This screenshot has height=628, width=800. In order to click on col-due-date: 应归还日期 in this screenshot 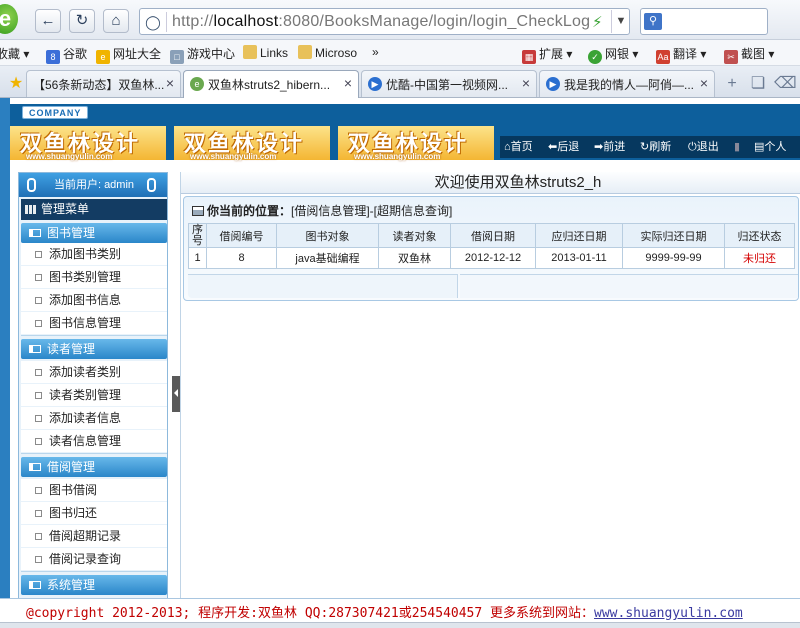, I will do `click(579, 235)`.